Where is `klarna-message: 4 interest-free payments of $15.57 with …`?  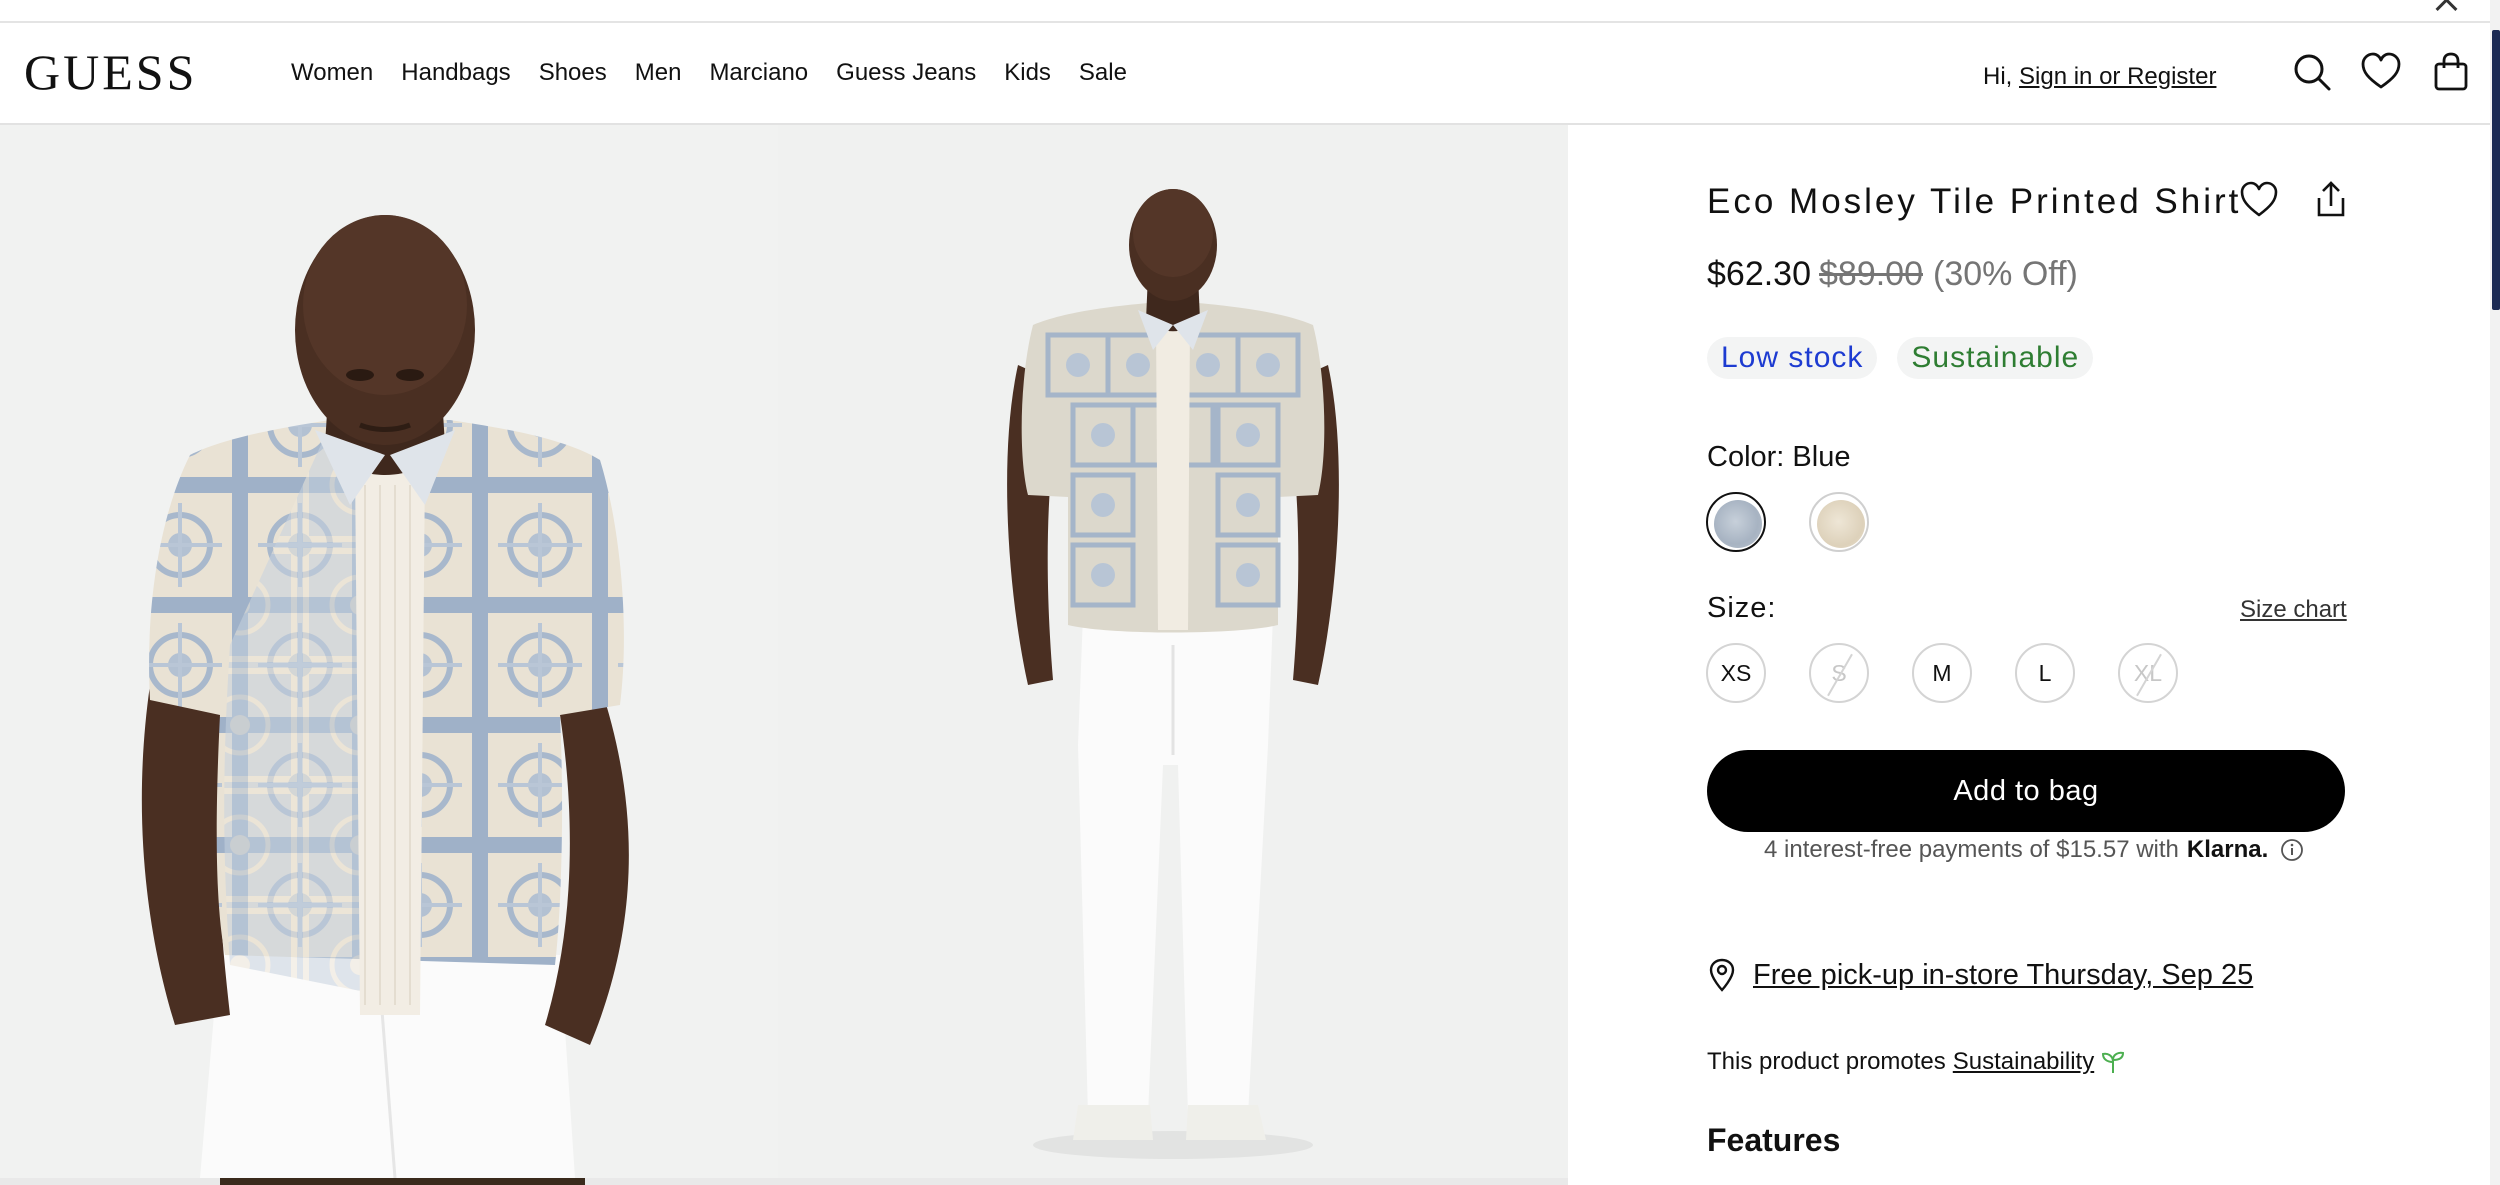
klarna-message: 4 interest-free payments of $15.57 with … is located at coordinates (2034, 850).